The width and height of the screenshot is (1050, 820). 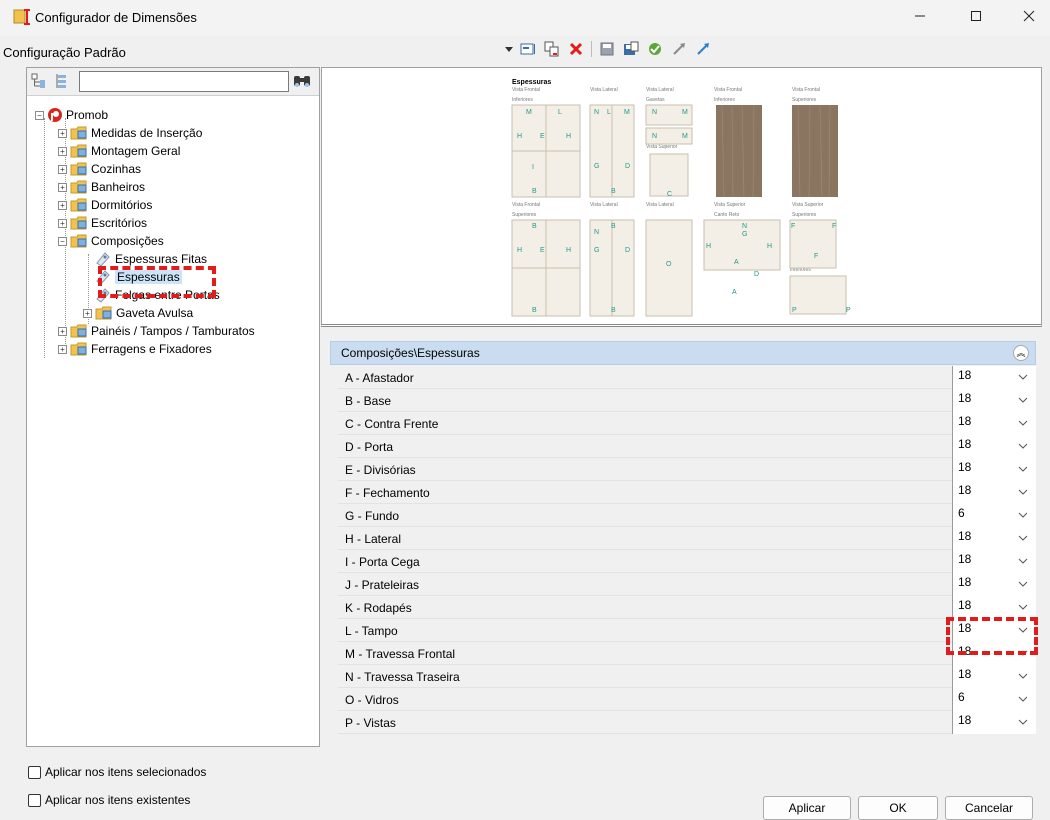 I want to click on tree-item-montagem-geral: + Montagem Geral, so click(x=119, y=151).